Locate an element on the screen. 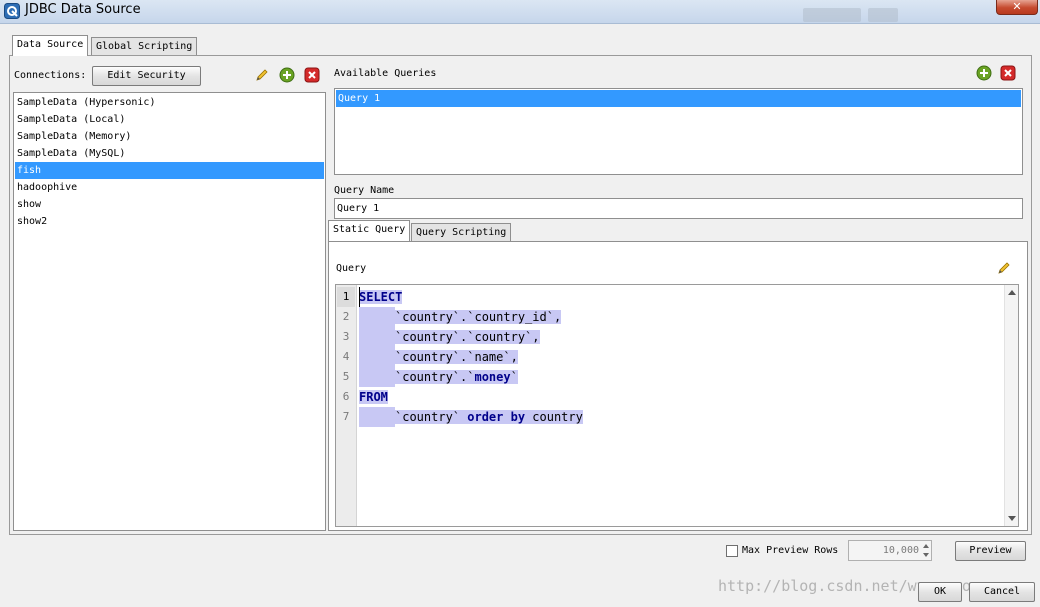  sql-keyword: FROM is located at coordinates (373, 397).